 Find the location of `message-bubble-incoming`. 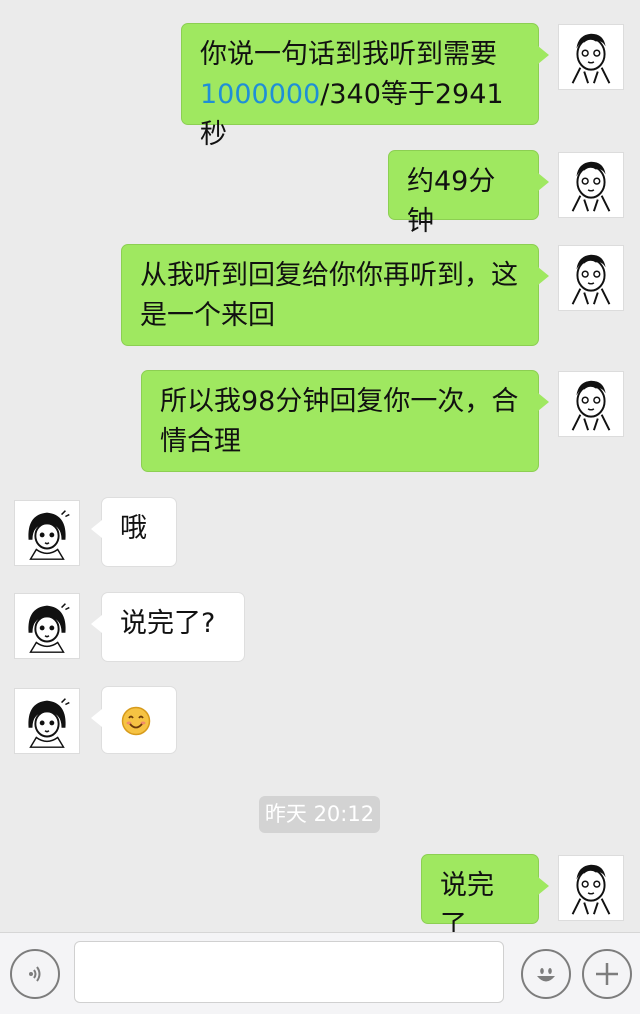

message-bubble-incoming is located at coordinates (134, 720).